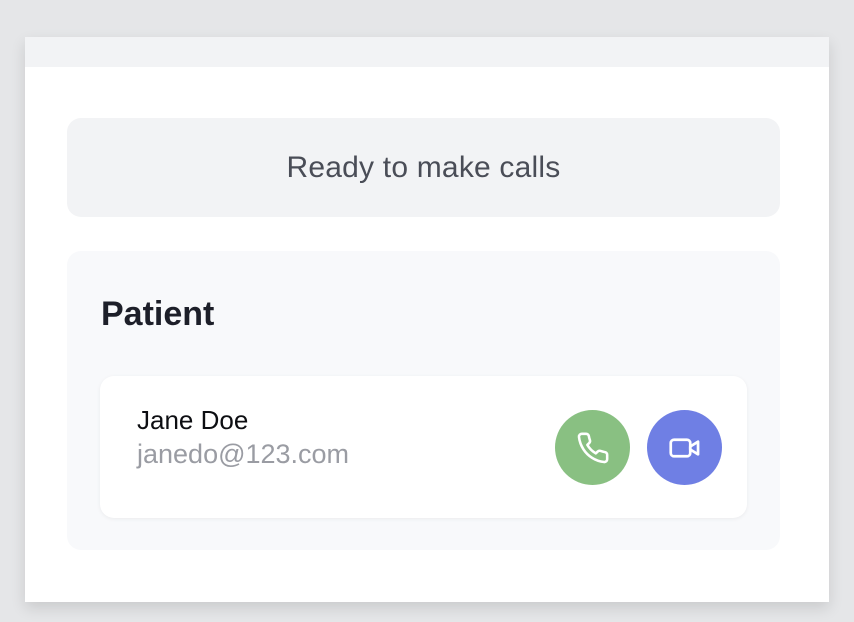 The width and height of the screenshot is (854, 622). Describe the element at coordinates (193, 420) in the screenshot. I see `patient-name: Jane Doe` at that location.